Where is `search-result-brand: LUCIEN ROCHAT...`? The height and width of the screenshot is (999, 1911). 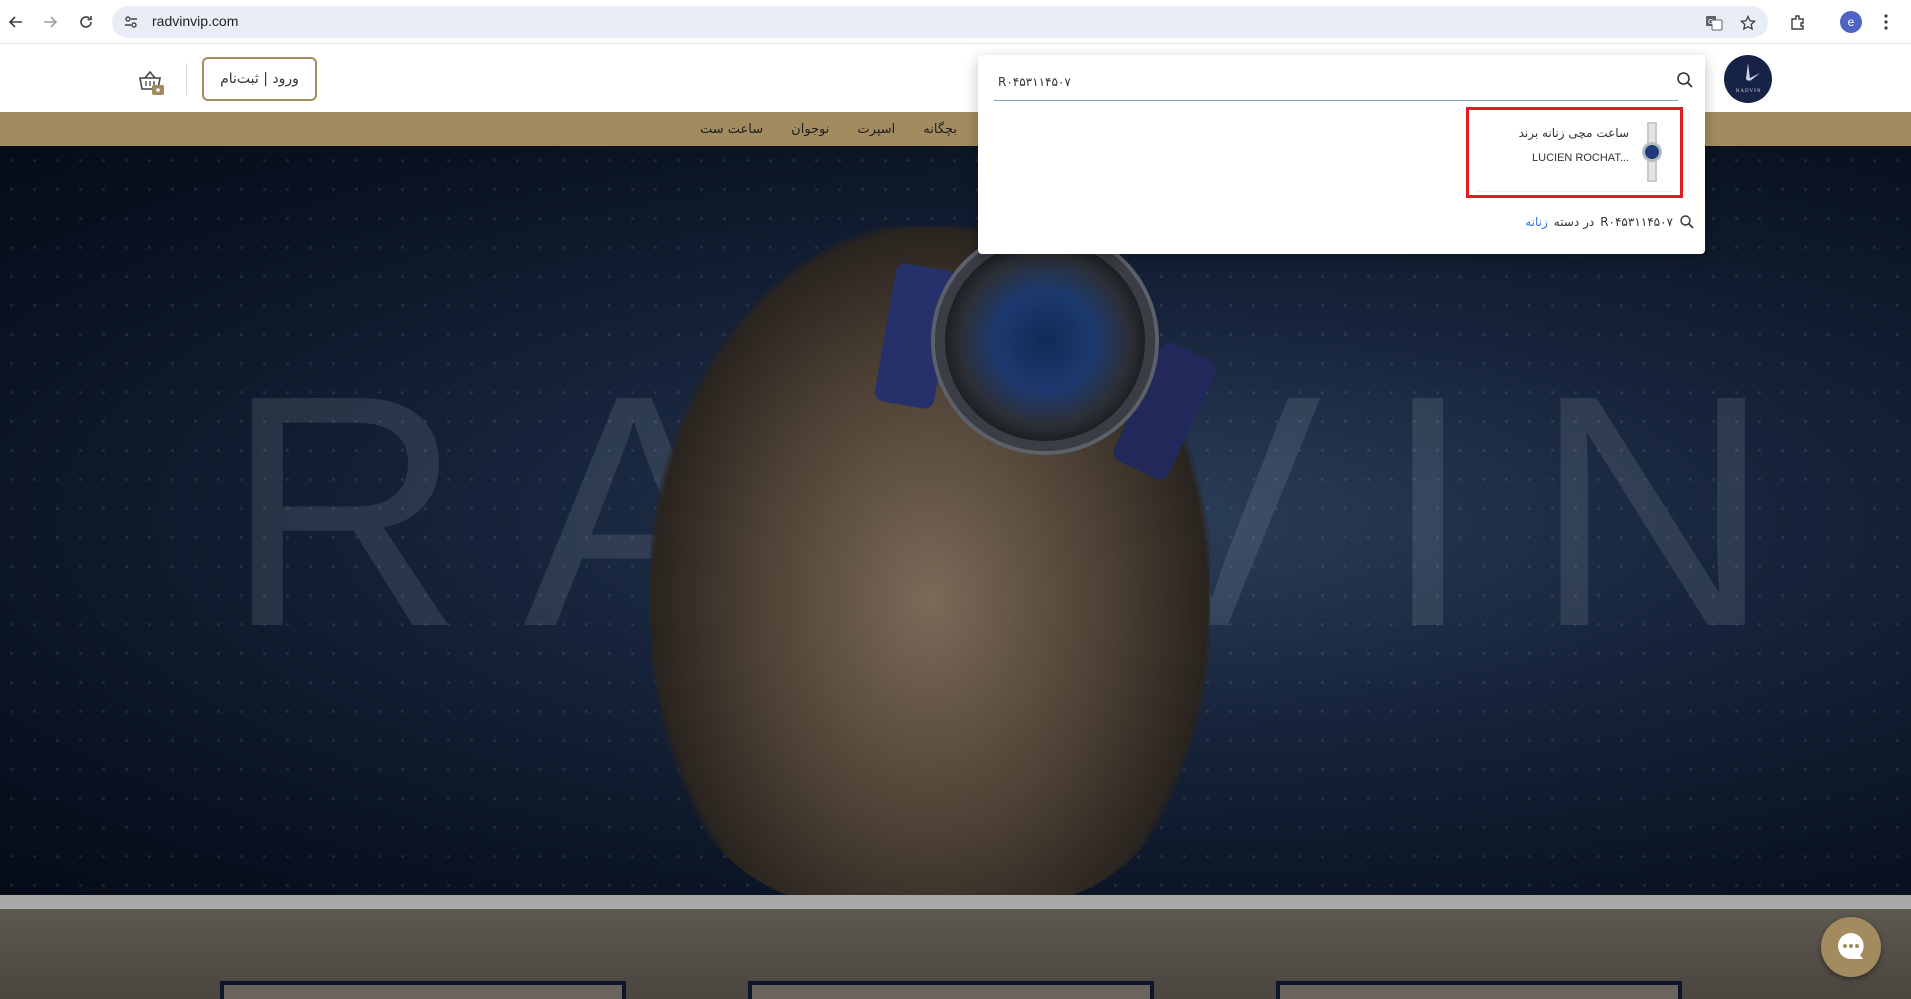
search-result-brand: LUCIEN ROCHAT... is located at coordinates (1580, 158).